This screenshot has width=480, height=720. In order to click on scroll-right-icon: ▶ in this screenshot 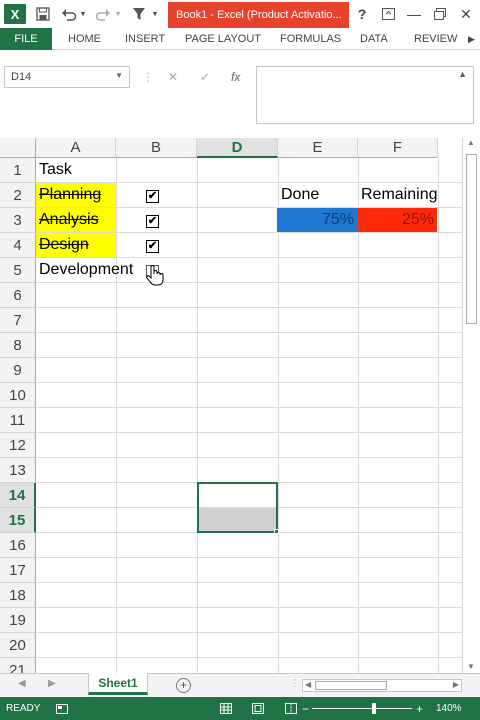, I will do `click(456, 684)`.